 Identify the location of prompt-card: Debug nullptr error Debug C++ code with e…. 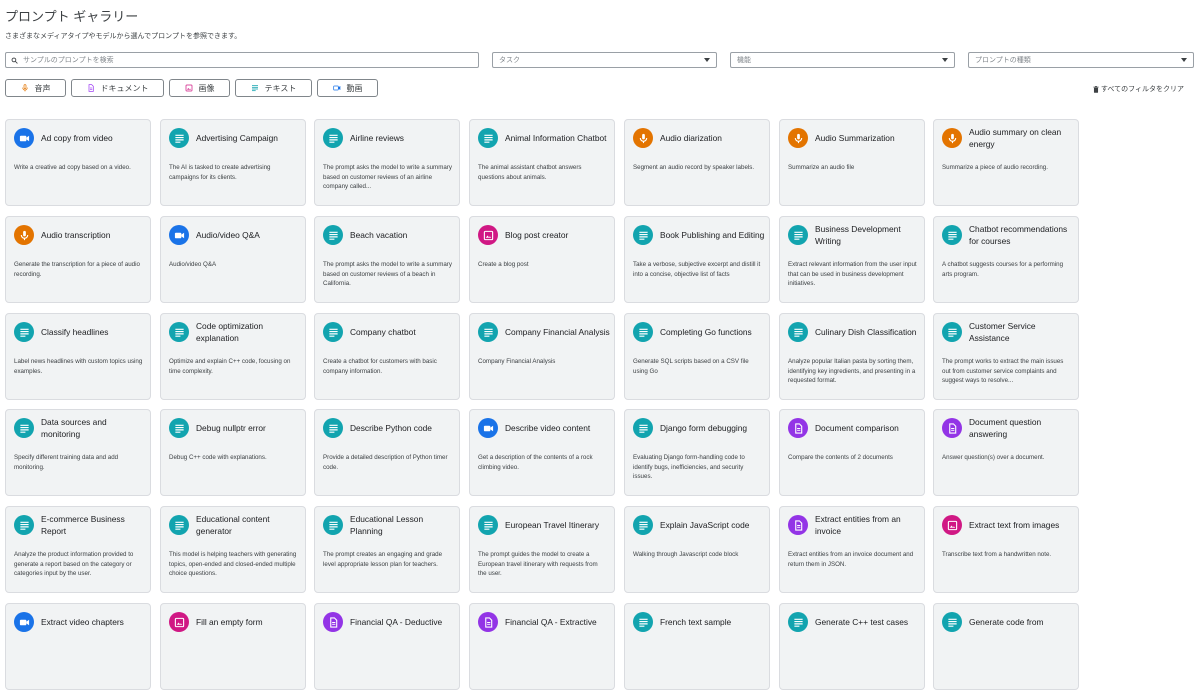
(233, 452).